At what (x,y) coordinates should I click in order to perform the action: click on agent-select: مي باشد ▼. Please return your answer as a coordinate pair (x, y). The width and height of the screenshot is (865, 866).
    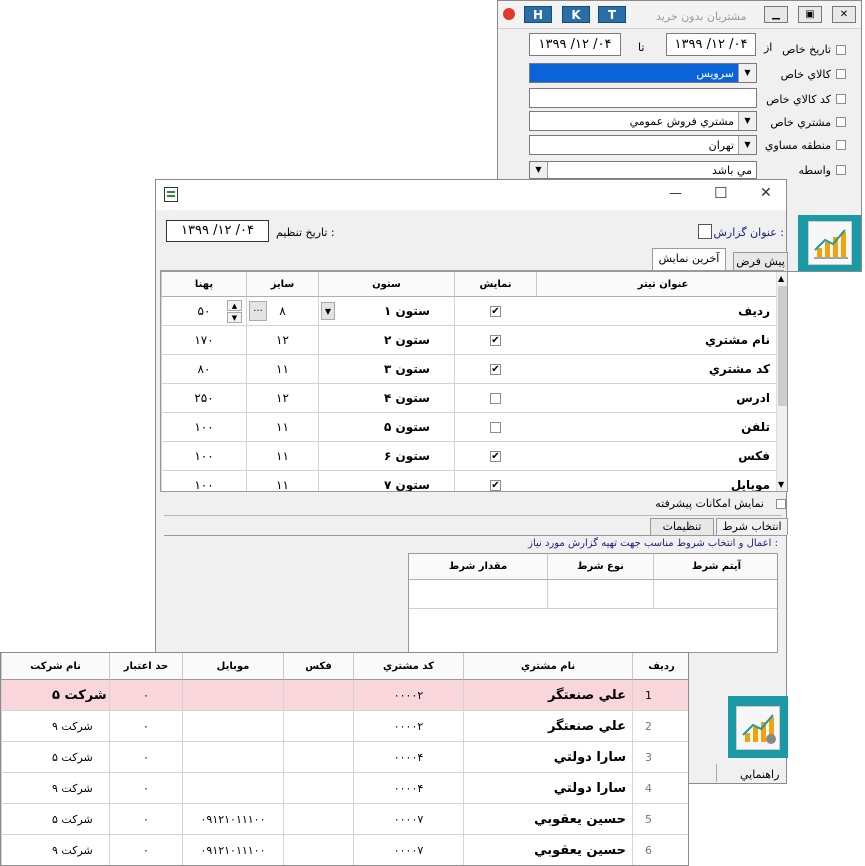
    Looking at the image, I should click on (643, 170).